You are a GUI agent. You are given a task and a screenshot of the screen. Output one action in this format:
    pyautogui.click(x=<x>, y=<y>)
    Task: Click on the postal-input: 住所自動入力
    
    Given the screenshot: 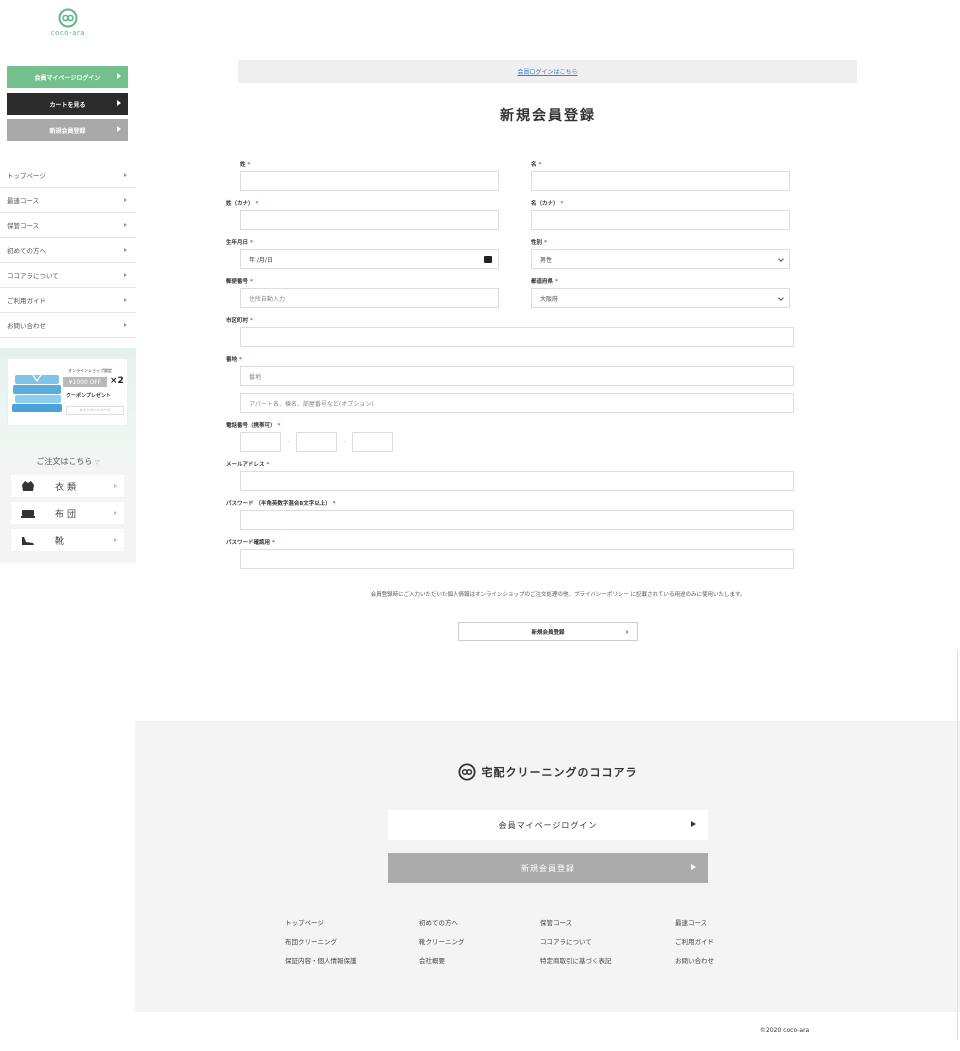 What is the action you would take?
    pyautogui.click(x=369, y=298)
    